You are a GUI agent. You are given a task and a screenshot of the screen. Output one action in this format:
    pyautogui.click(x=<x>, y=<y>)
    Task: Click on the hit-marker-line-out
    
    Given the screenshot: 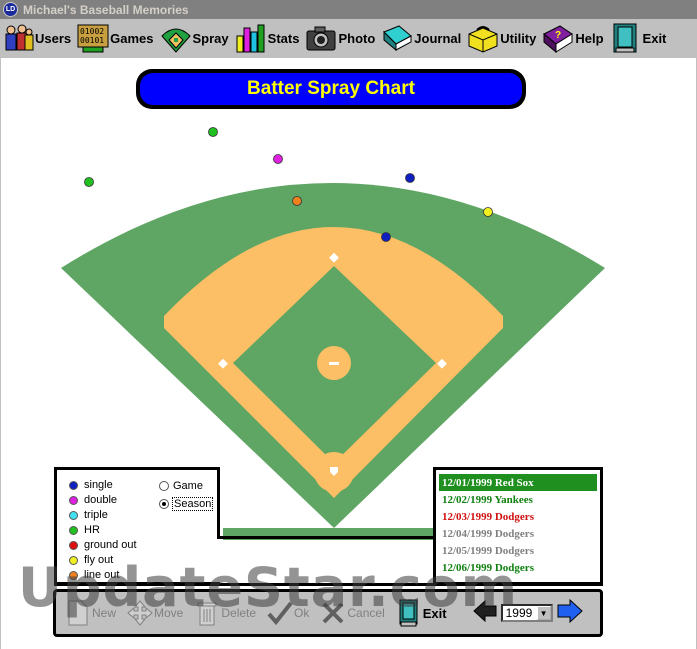 What is the action you would take?
    pyautogui.click(x=297, y=201)
    